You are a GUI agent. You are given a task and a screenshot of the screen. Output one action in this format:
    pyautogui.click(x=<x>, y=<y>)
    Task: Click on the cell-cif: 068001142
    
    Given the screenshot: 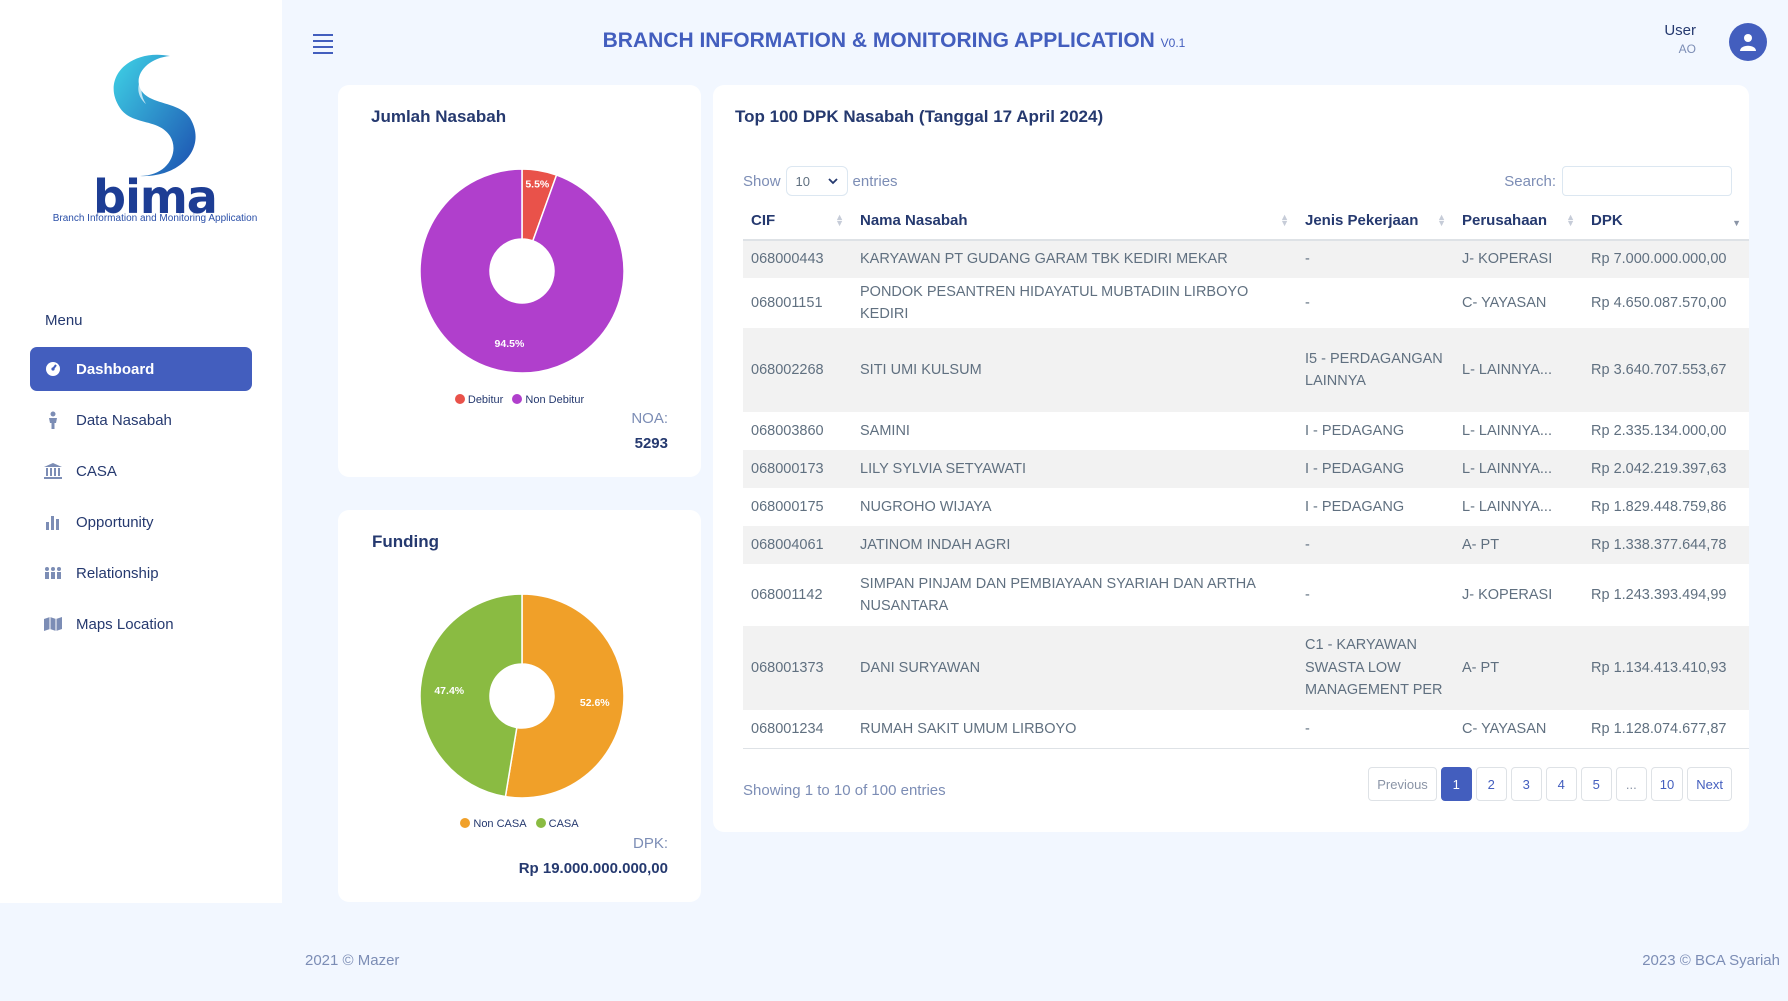 What is the action you would take?
    pyautogui.click(x=787, y=594)
    